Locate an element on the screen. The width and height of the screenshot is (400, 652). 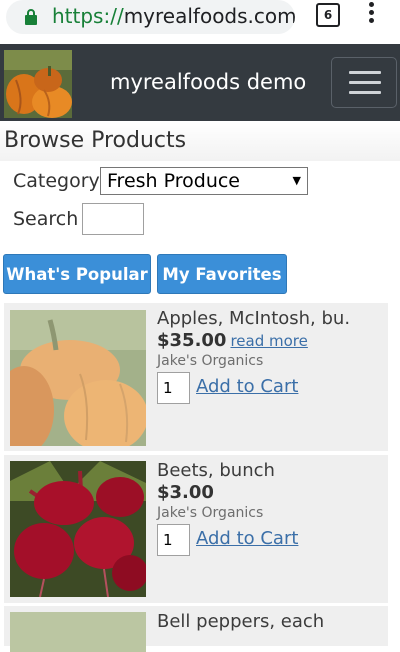
address-bar: https://myrealfoods.com/c is located at coordinates (150, 17).